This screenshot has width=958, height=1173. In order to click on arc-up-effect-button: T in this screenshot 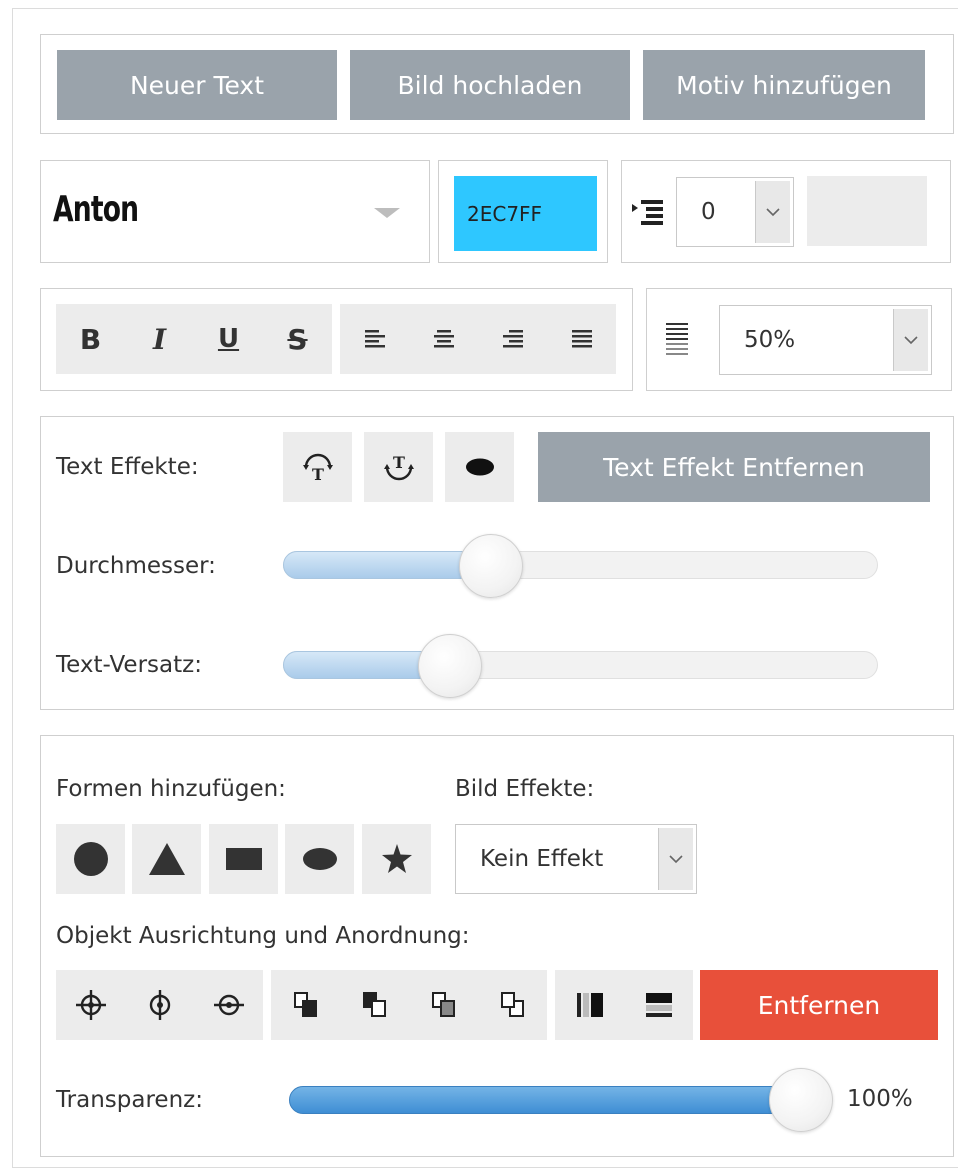, I will do `click(317, 467)`.